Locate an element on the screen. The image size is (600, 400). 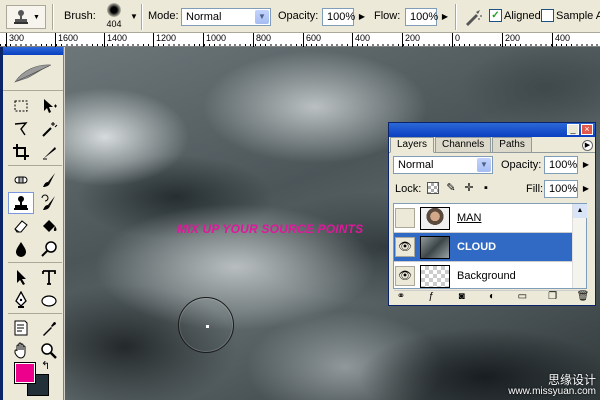
scroll-up-icon: ▲ is located at coordinates (580, 211).